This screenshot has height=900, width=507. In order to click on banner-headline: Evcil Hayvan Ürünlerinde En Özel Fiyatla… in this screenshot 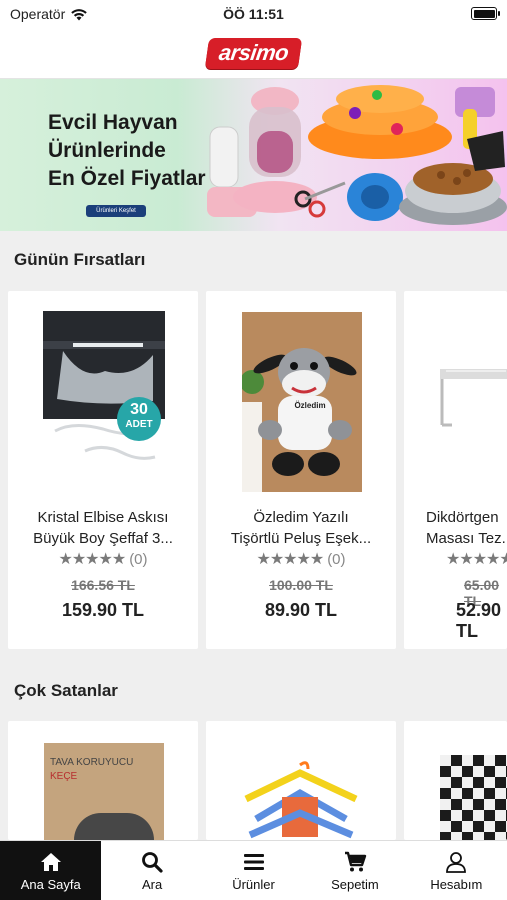, I will do `click(127, 151)`.